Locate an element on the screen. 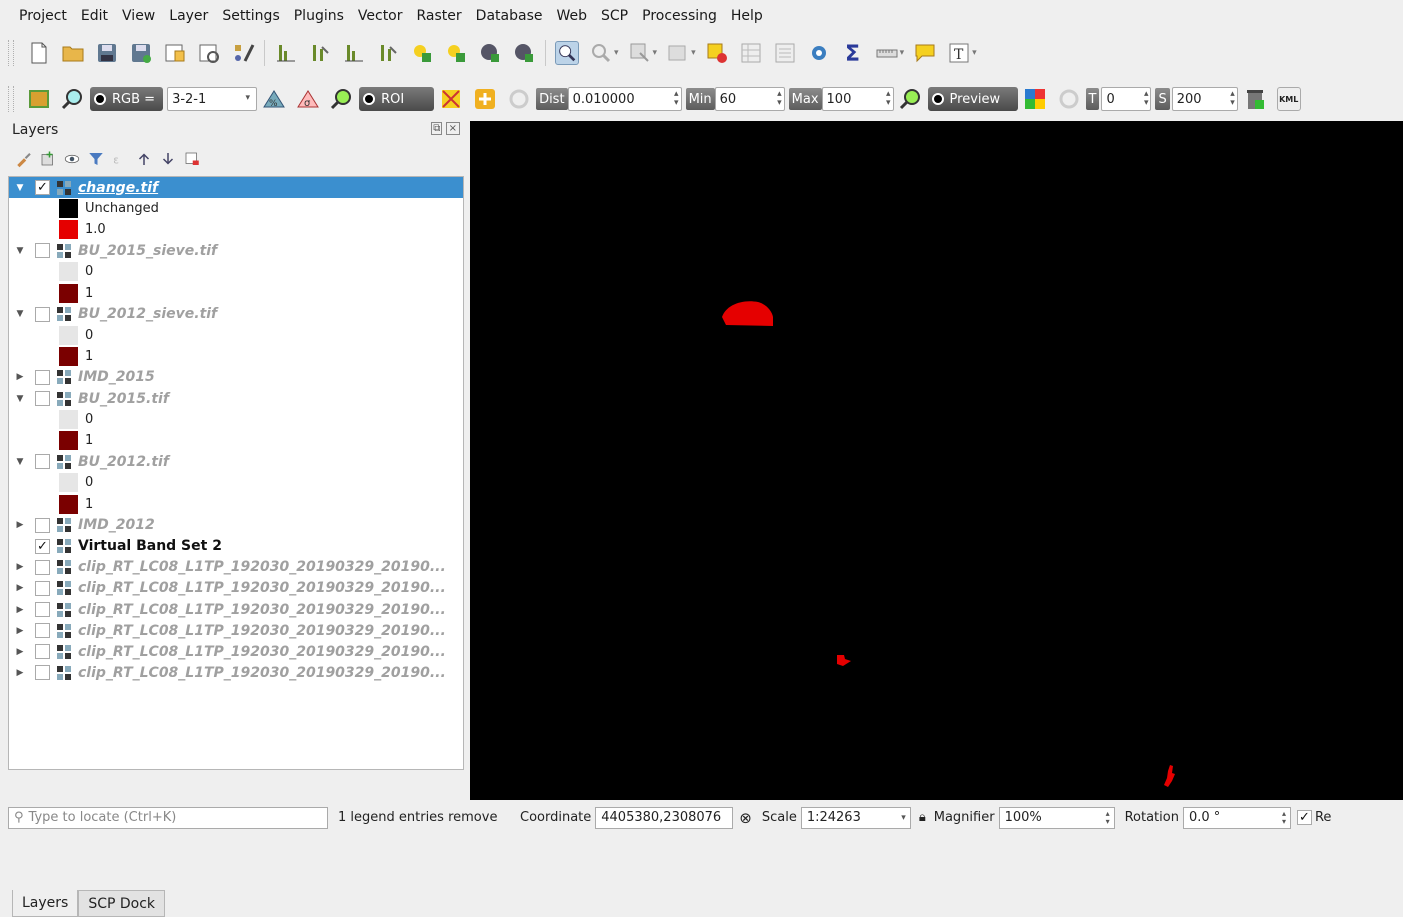 The width and height of the screenshot is (1403, 917). layer-row: ▼ BU_2012.tif is located at coordinates (236, 461).